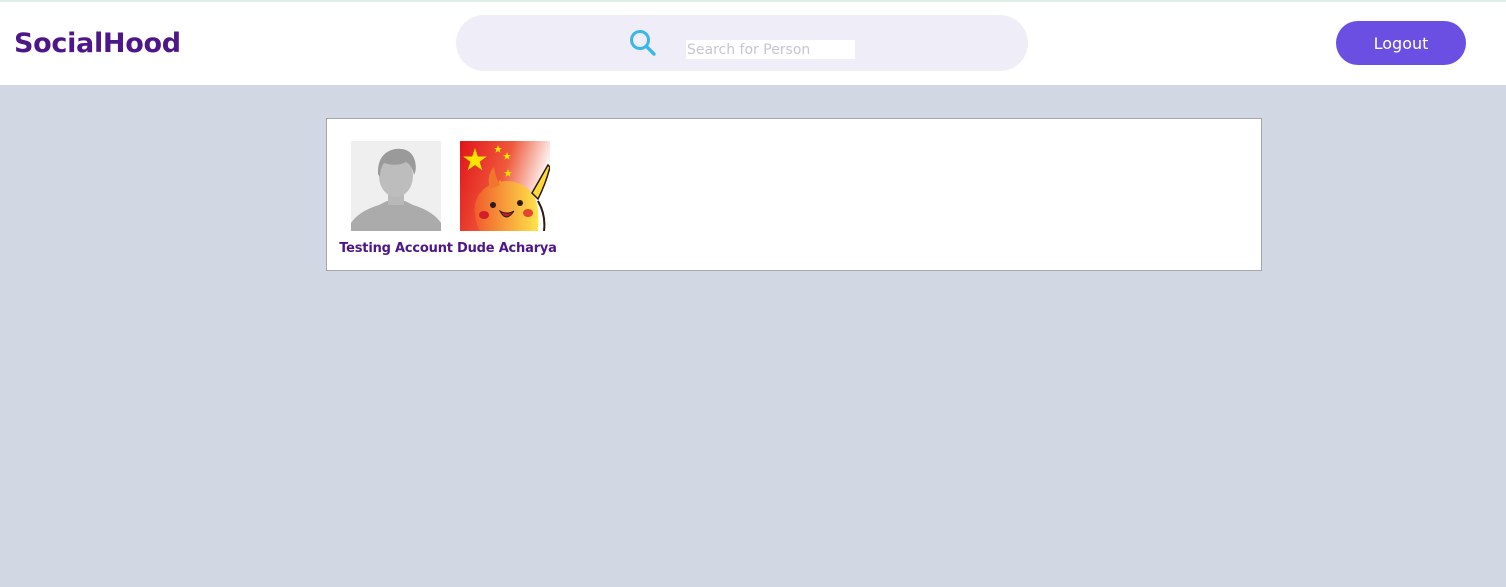 This screenshot has width=1506, height=587. I want to click on search-bar, so click(742, 43).